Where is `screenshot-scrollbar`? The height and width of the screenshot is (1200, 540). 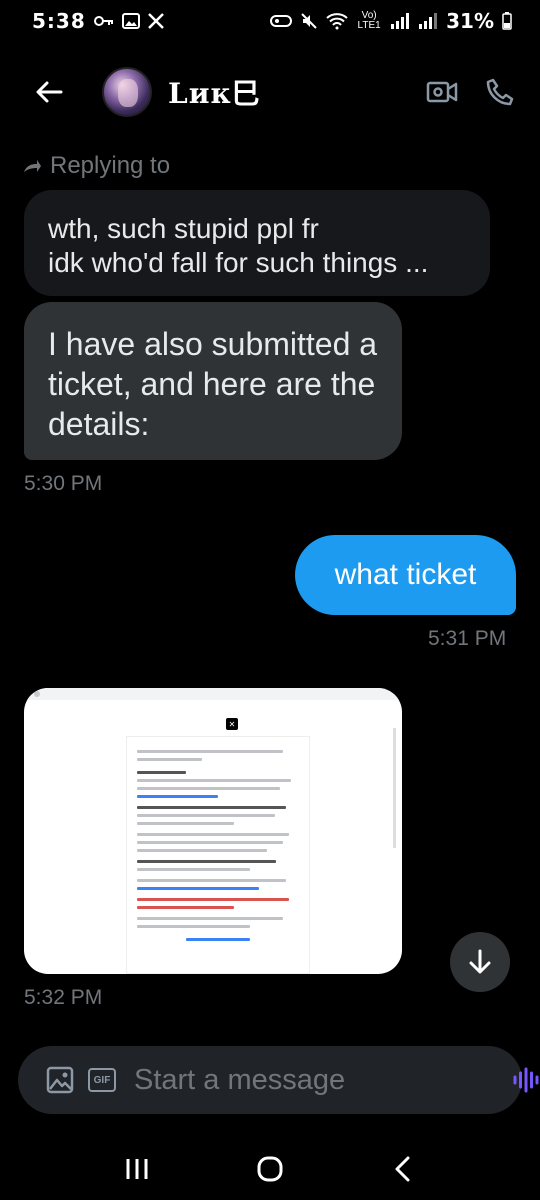 screenshot-scrollbar is located at coordinates (394, 788).